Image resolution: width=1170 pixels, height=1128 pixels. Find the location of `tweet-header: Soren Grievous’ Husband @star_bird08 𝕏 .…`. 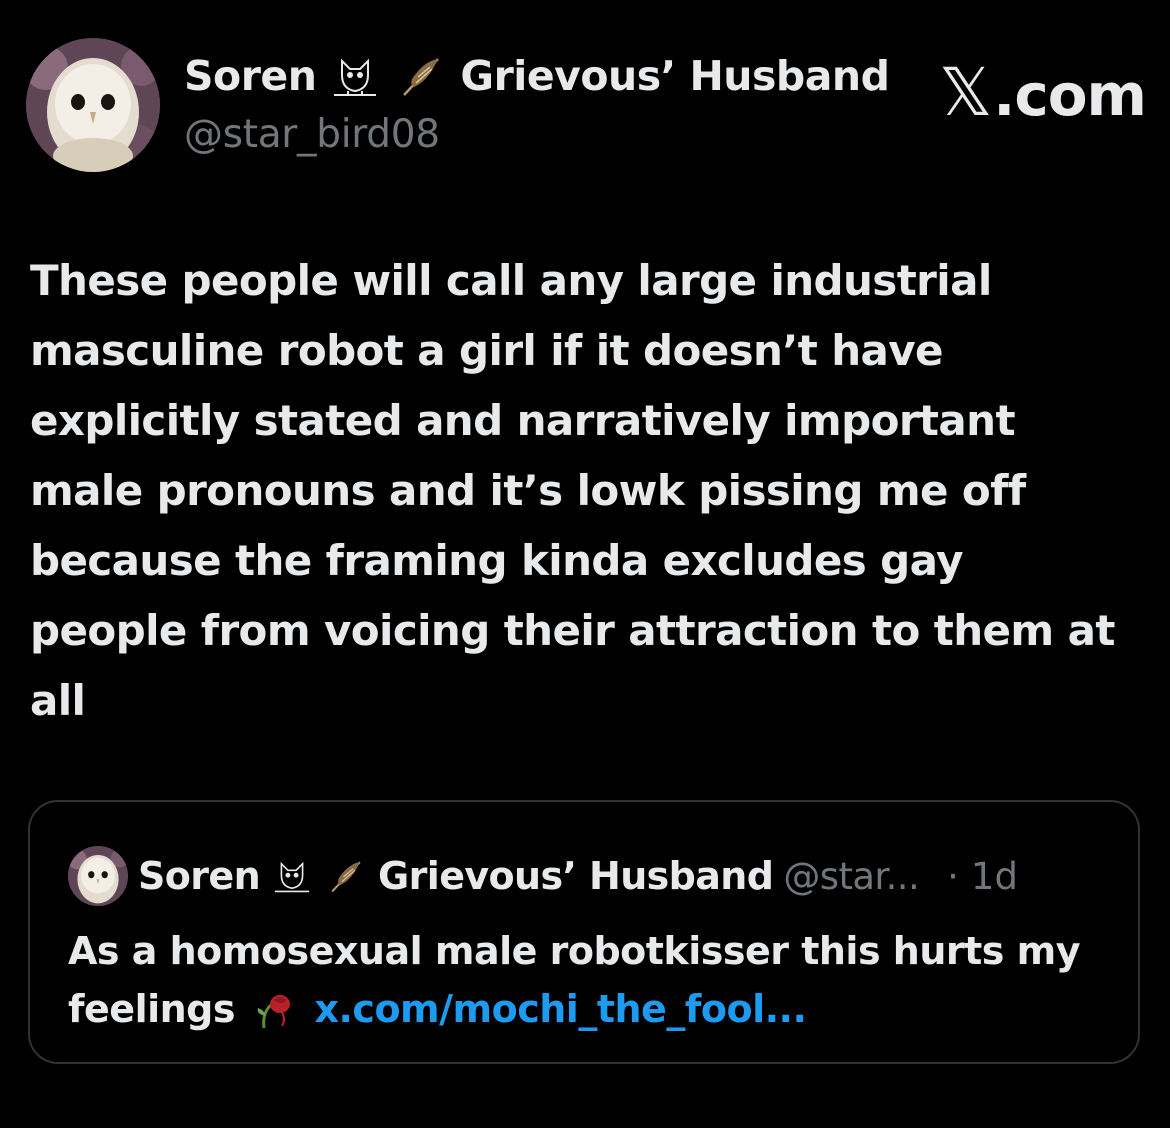

tweet-header: Soren Grievous’ Husband @star_bird08 𝕏 .… is located at coordinates (586, 108).